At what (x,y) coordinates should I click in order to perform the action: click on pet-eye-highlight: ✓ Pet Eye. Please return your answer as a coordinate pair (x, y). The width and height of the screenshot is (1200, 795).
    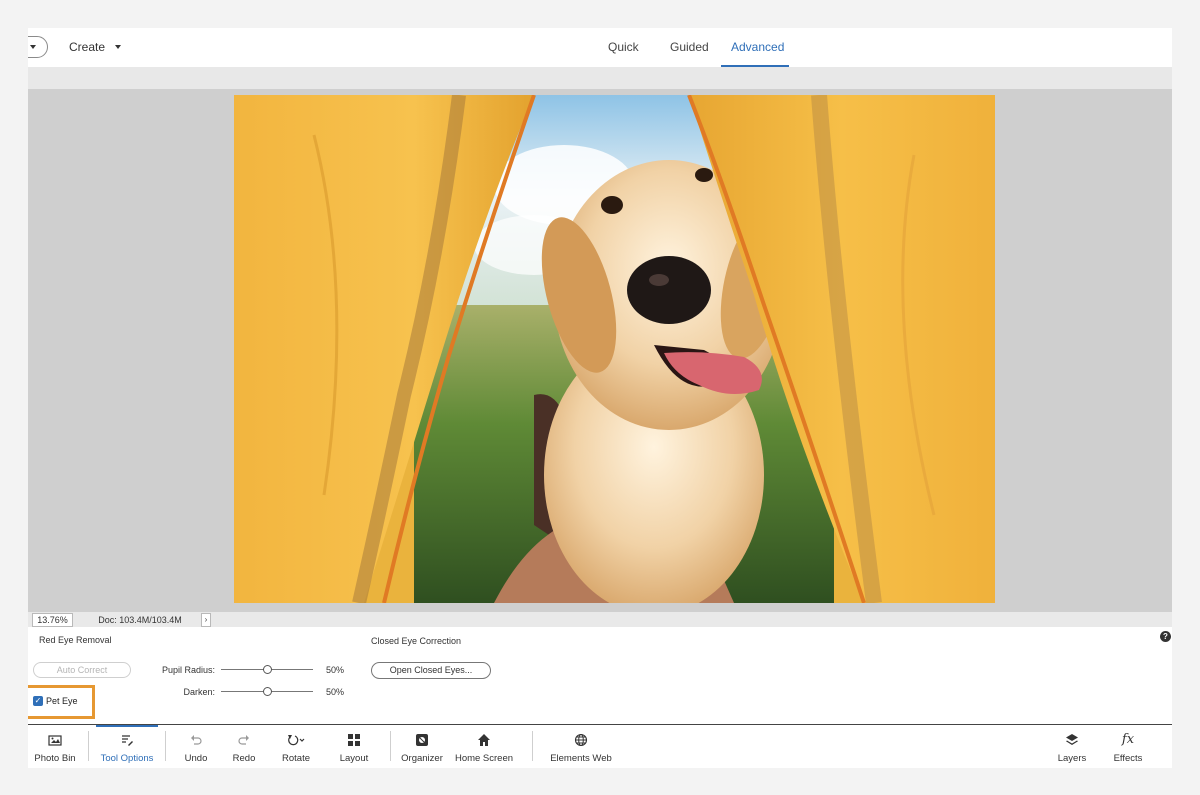
    Looking at the image, I should click on (61, 702).